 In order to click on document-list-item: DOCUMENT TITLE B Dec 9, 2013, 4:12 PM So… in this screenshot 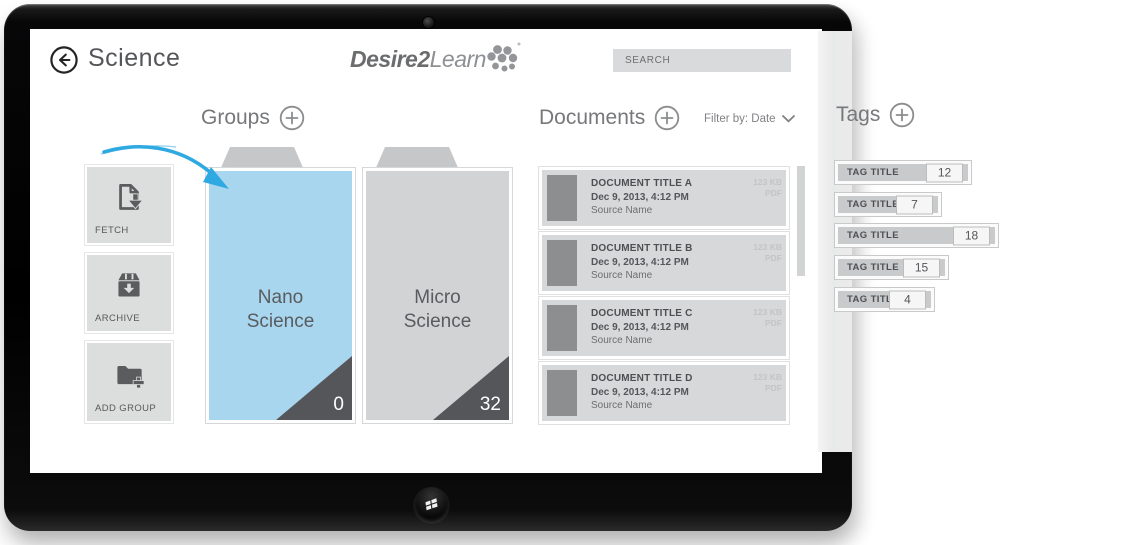, I will do `click(664, 263)`.